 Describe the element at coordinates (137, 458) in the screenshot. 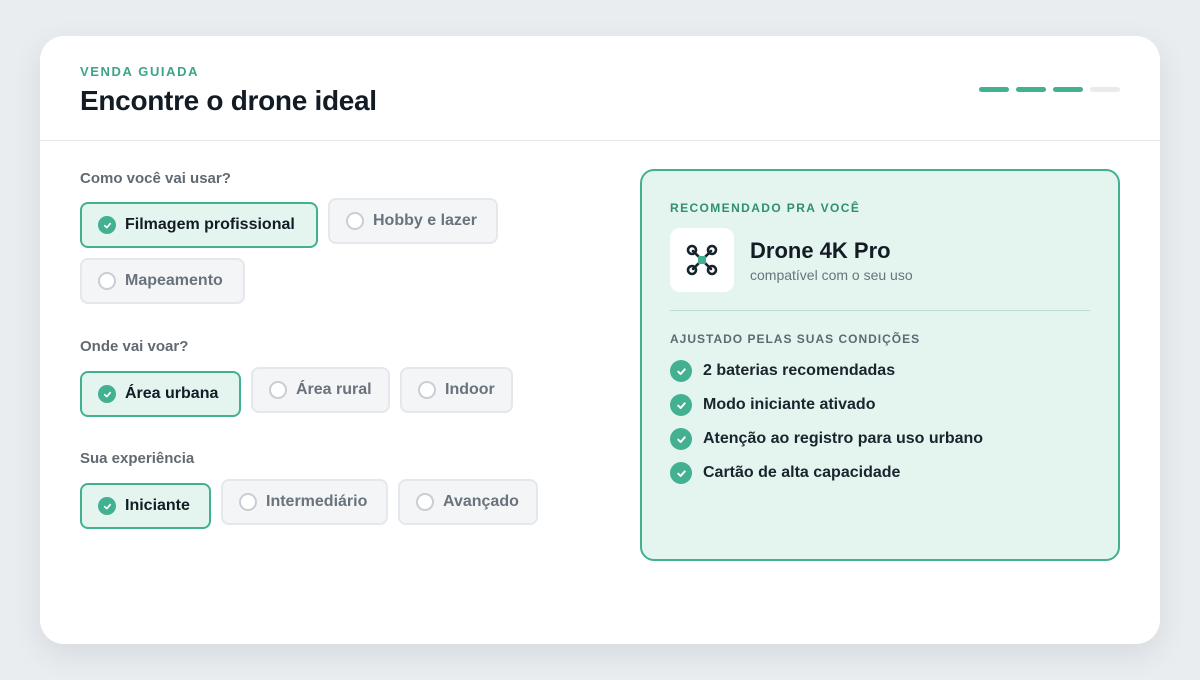

I see `question-experience-label: Sua experiência` at that location.